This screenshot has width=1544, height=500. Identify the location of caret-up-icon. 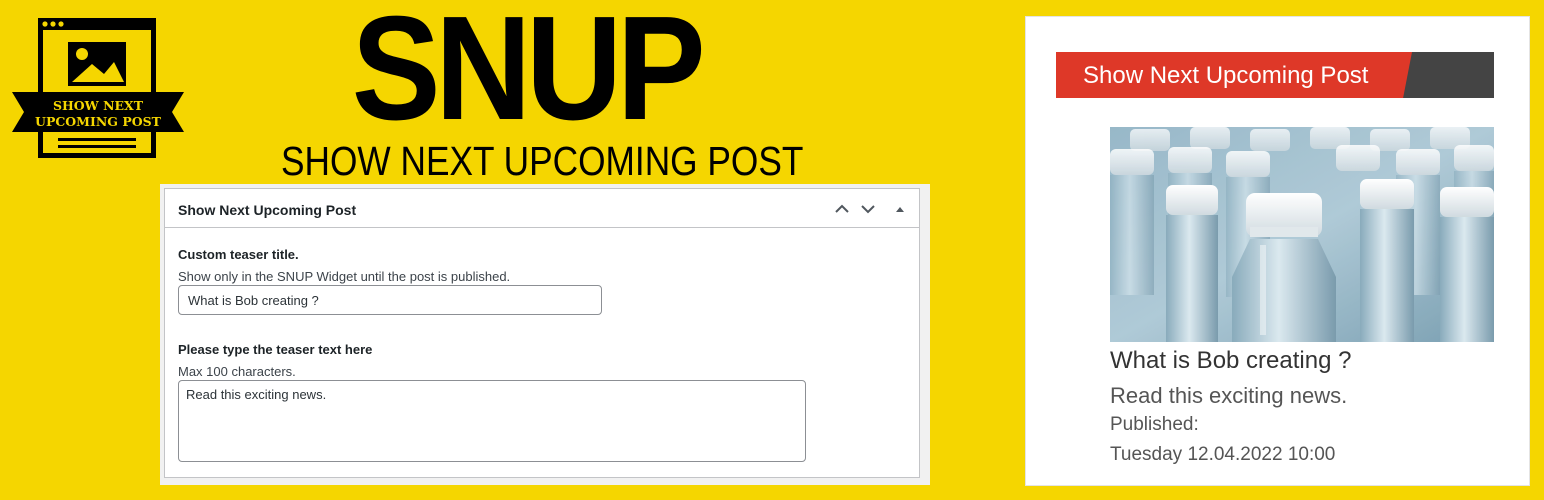
(900, 209).